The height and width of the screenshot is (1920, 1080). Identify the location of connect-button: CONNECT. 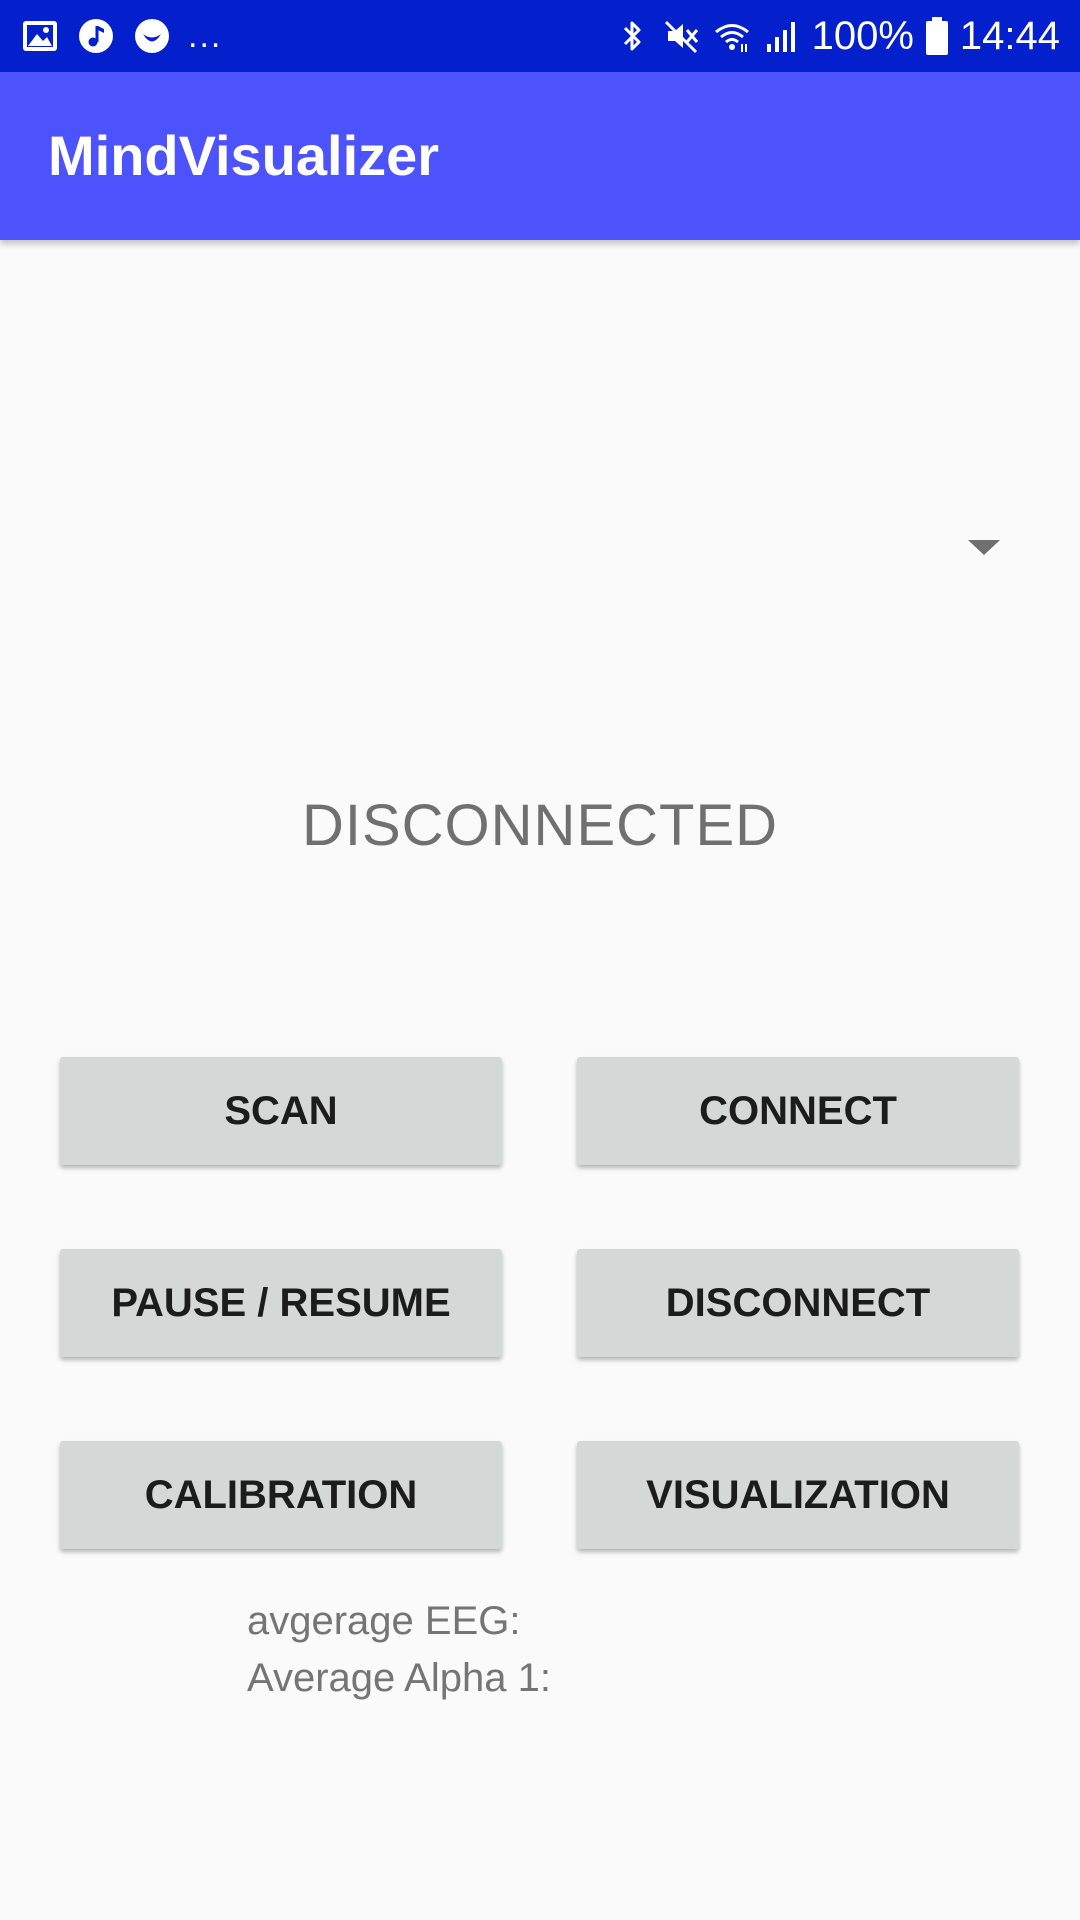
(798, 1111).